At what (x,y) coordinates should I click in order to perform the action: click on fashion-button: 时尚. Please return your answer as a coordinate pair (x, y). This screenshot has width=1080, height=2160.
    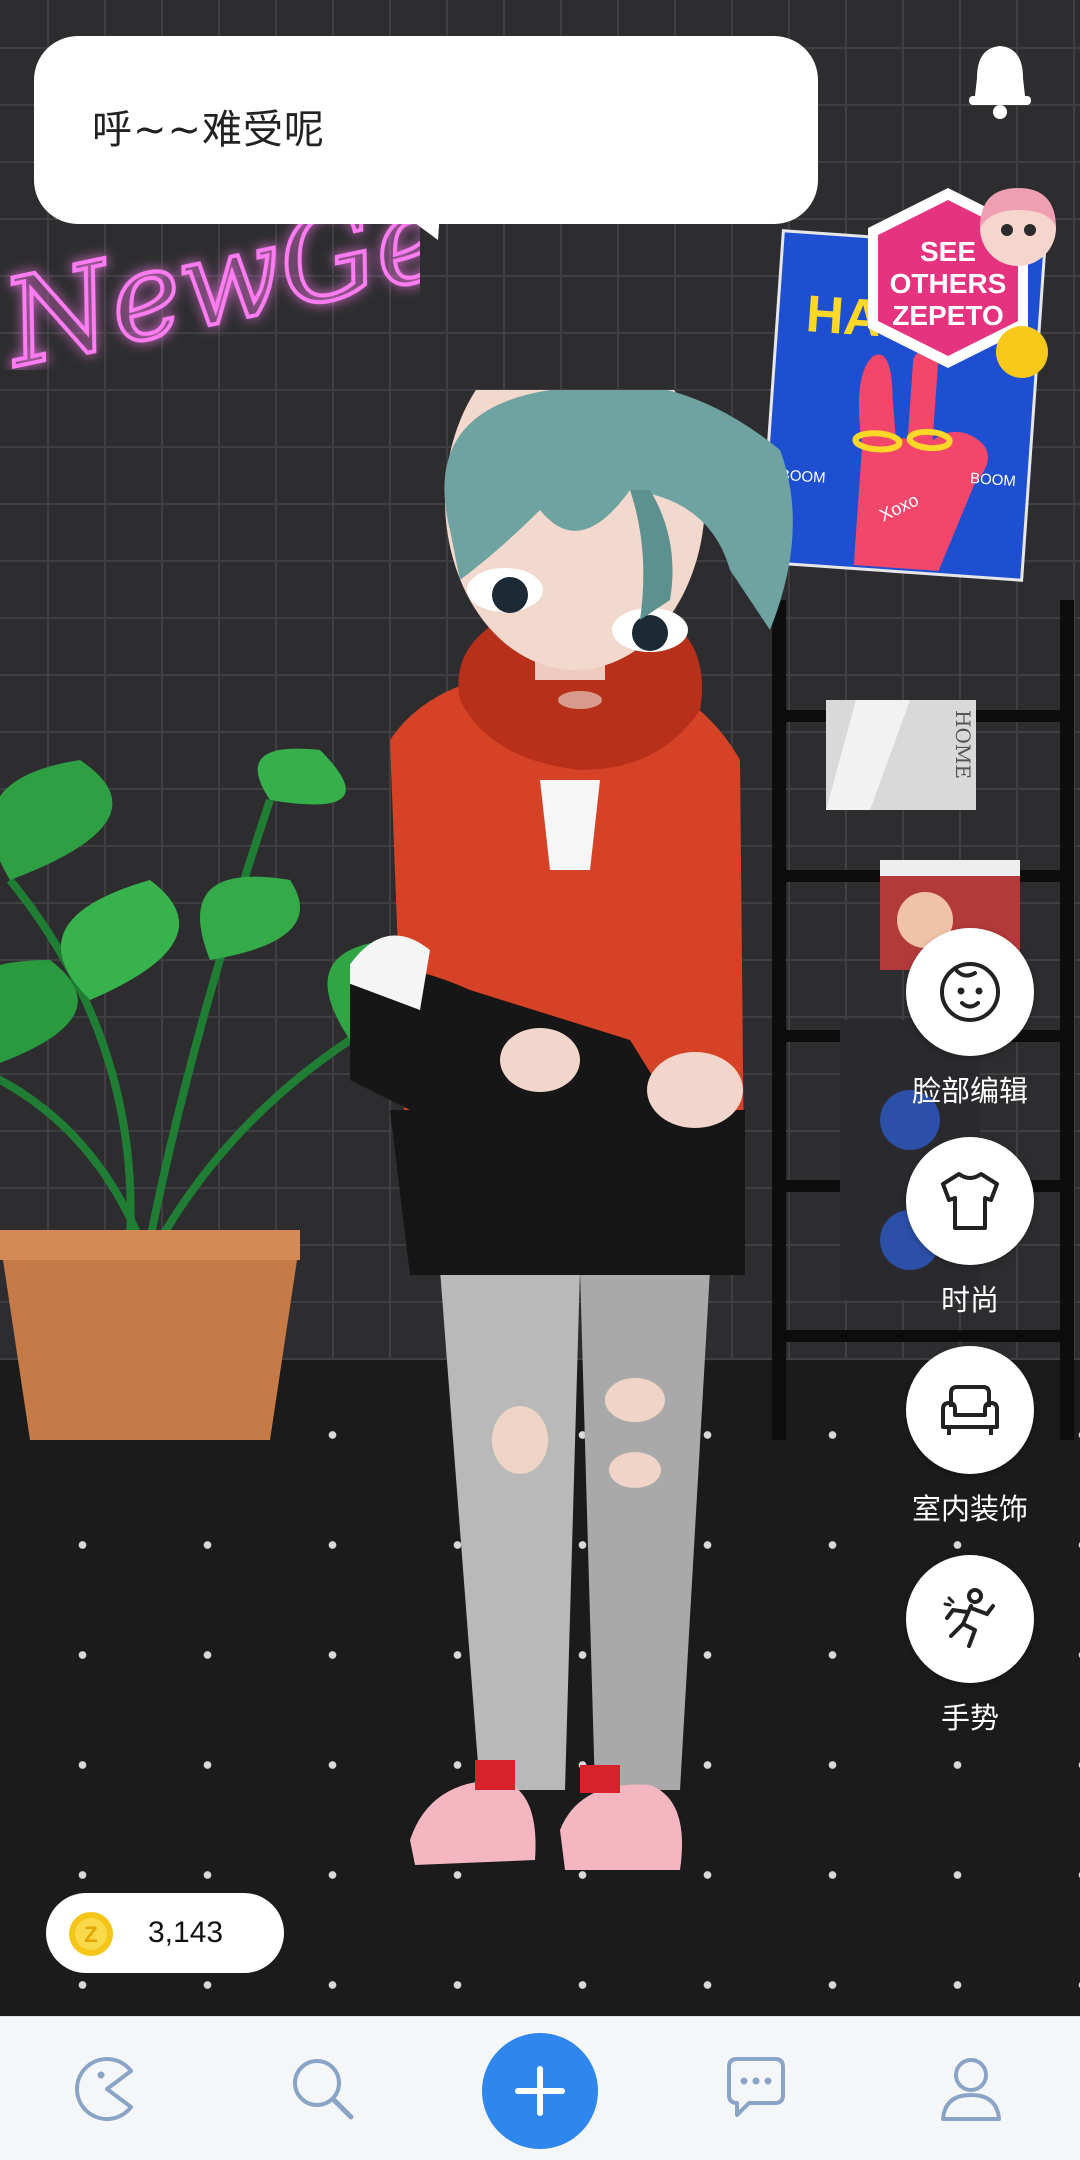
    Looking at the image, I should click on (970, 1228).